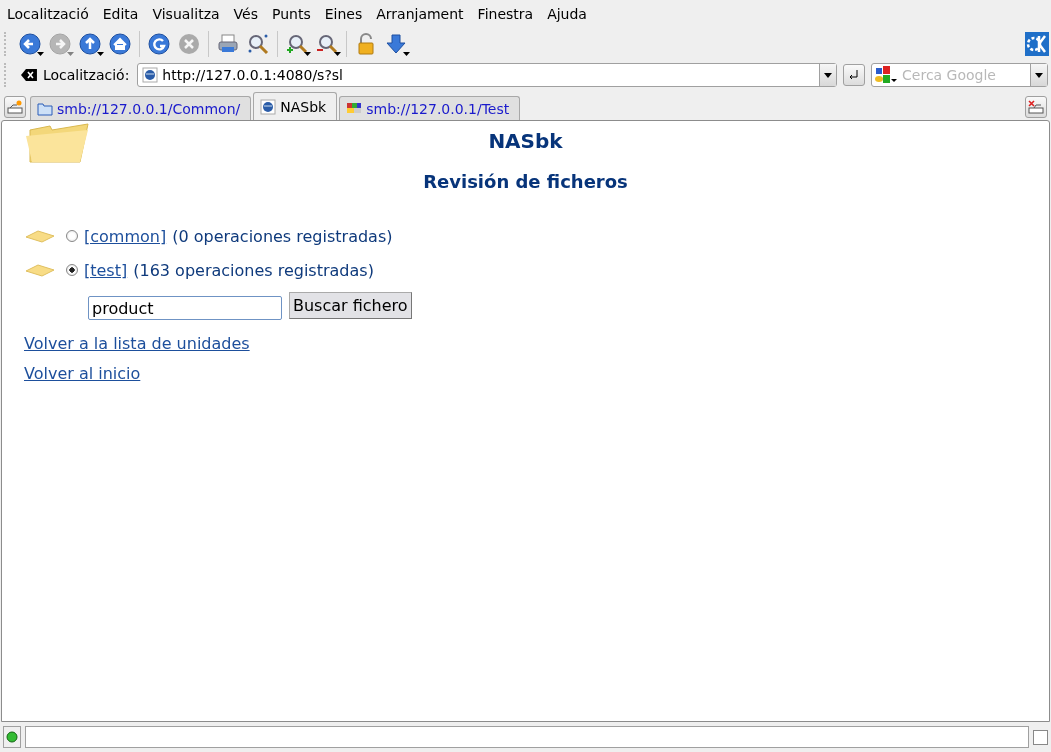 This screenshot has width=1051, height=752. What do you see at coordinates (228, 44) in the screenshot?
I see `printer-icon` at bounding box center [228, 44].